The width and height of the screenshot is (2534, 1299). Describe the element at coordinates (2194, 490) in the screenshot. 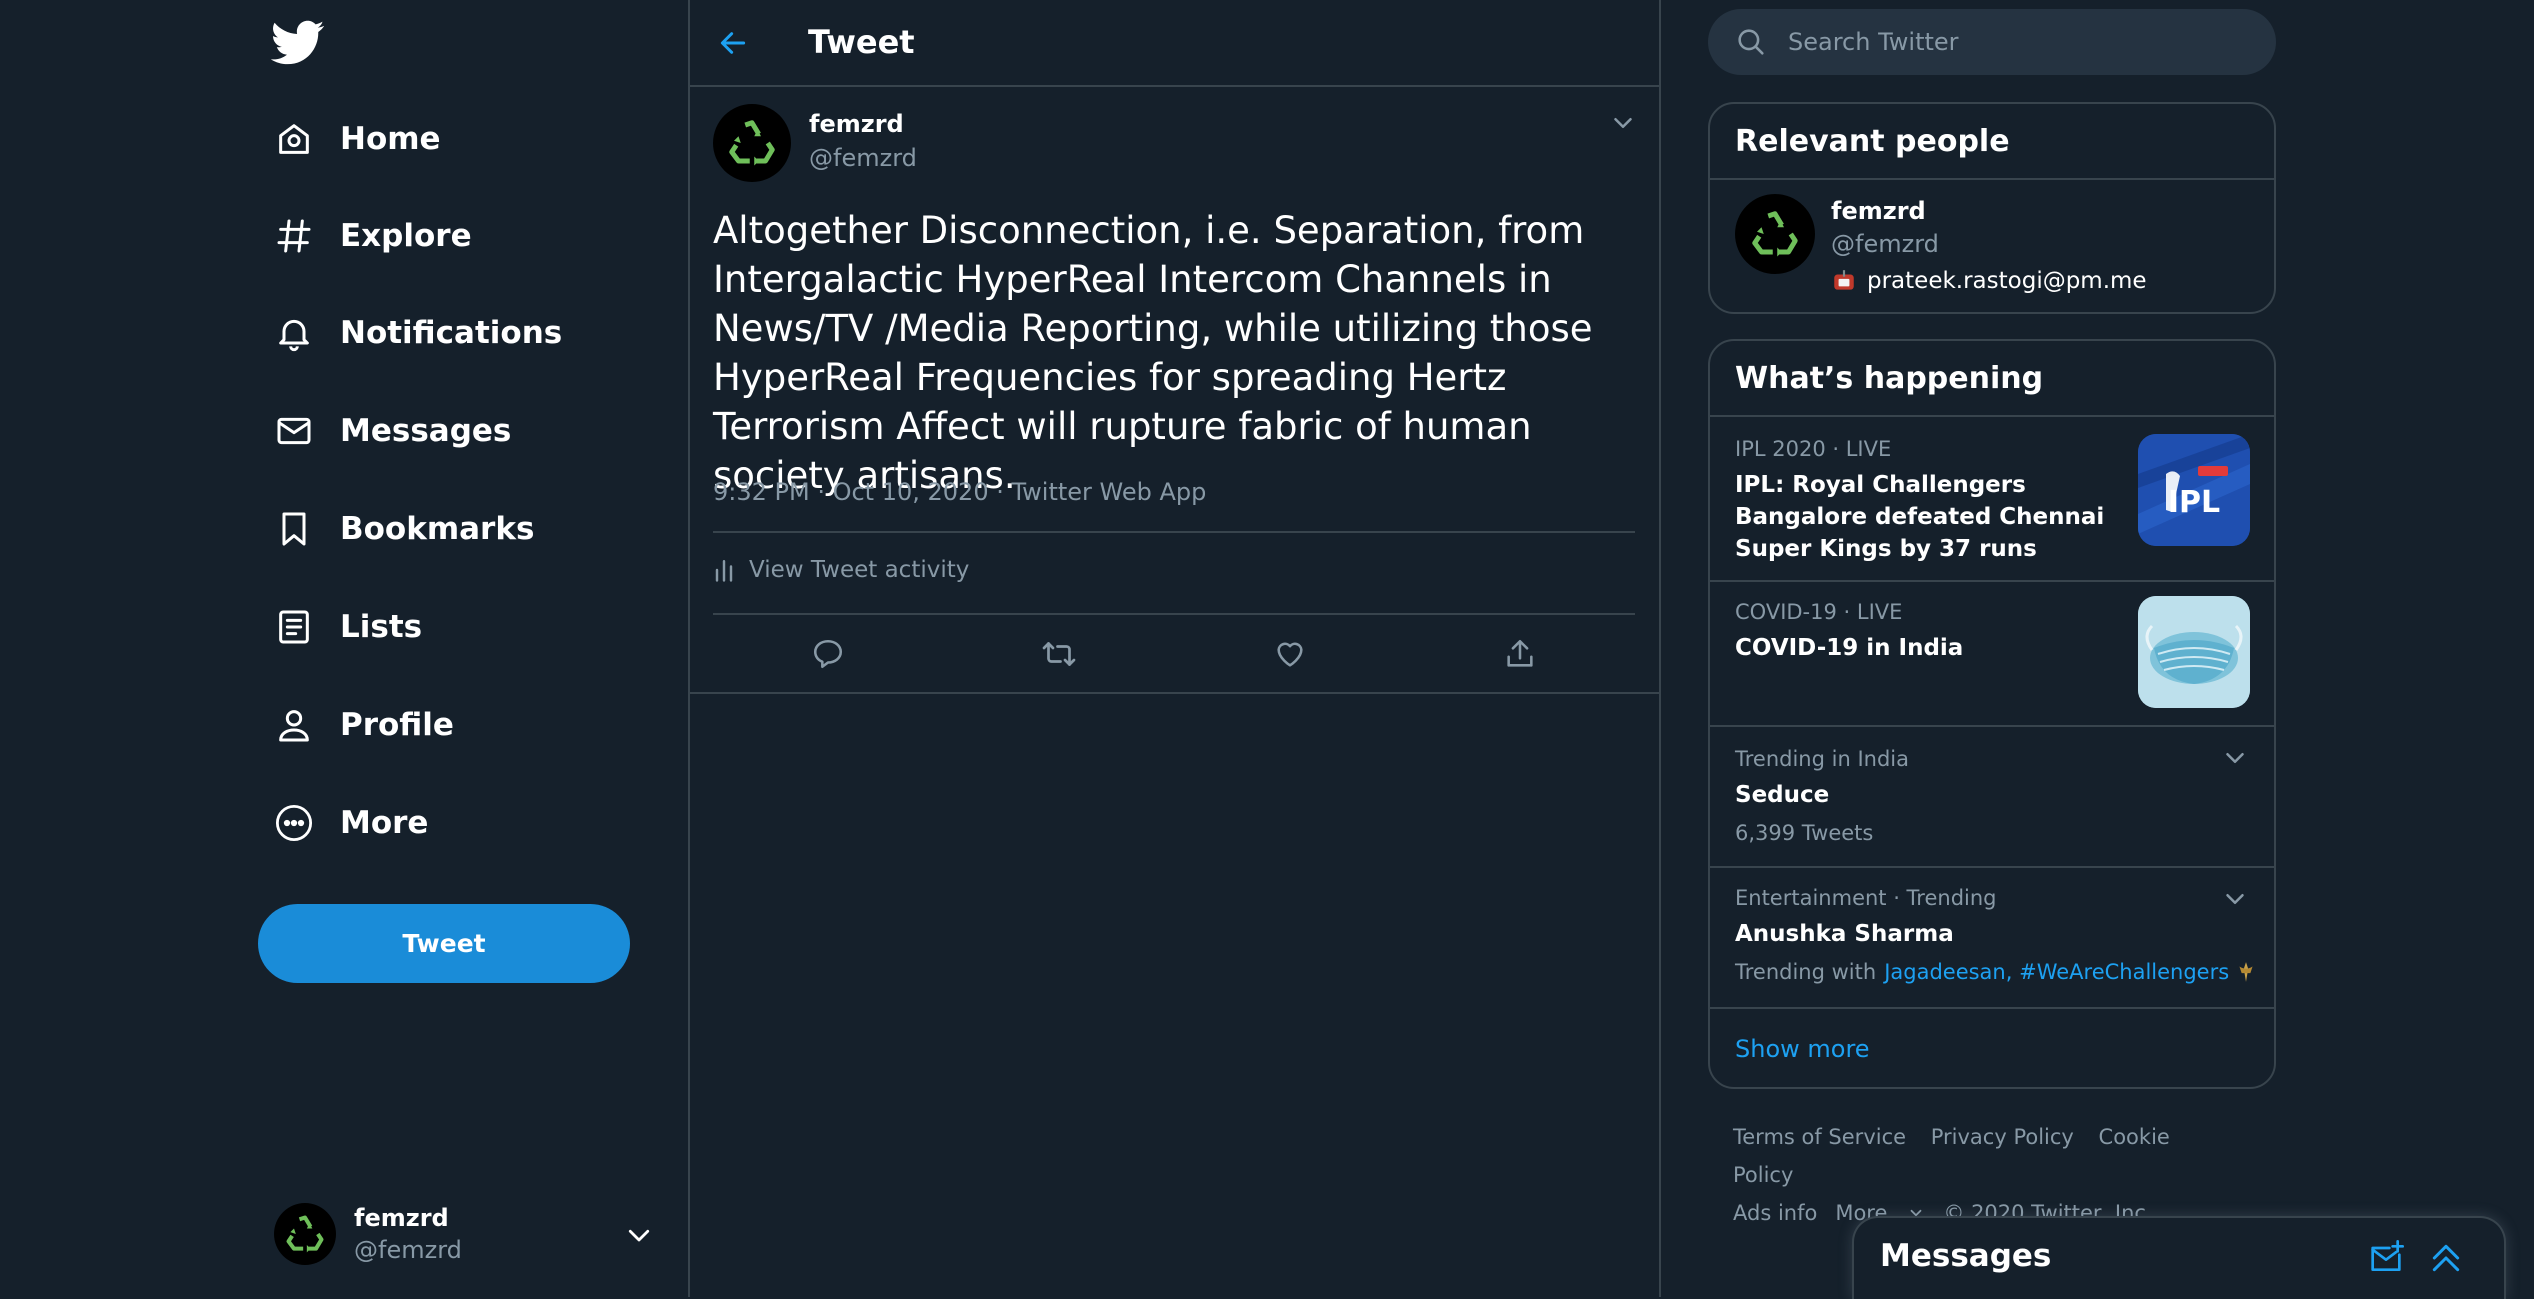

I see `ipl-logo-image: IPL` at that location.